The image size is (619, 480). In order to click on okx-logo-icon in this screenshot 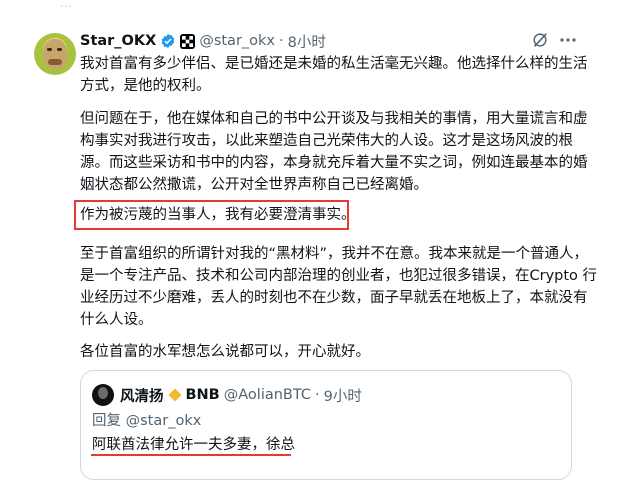, I will do `click(188, 41)`.